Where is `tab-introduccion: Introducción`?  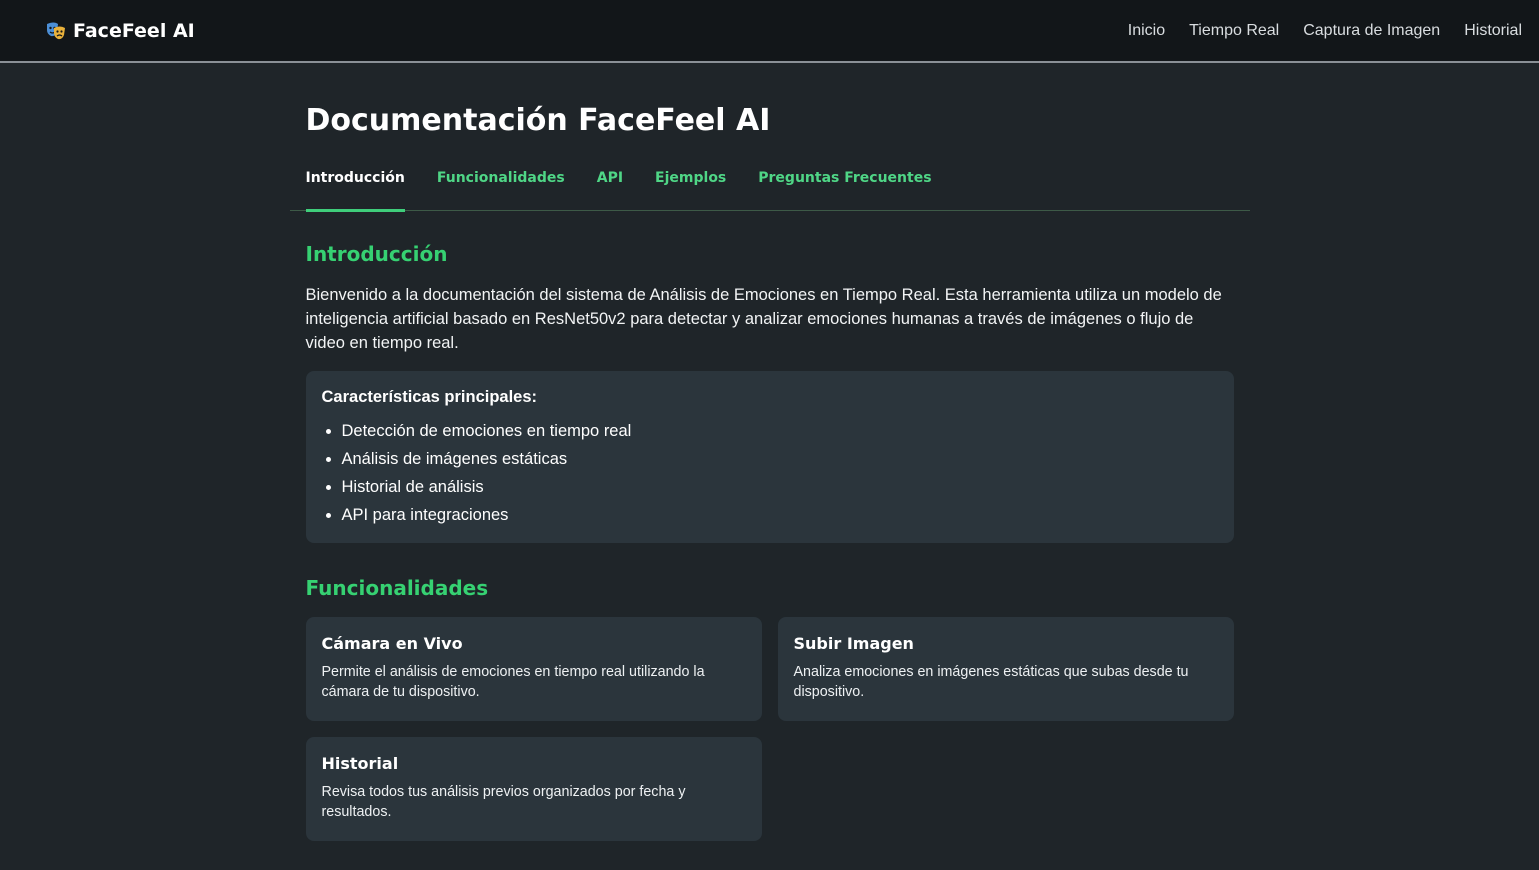 tab-introduccion: Introducción is located at coordinates (355, 187).